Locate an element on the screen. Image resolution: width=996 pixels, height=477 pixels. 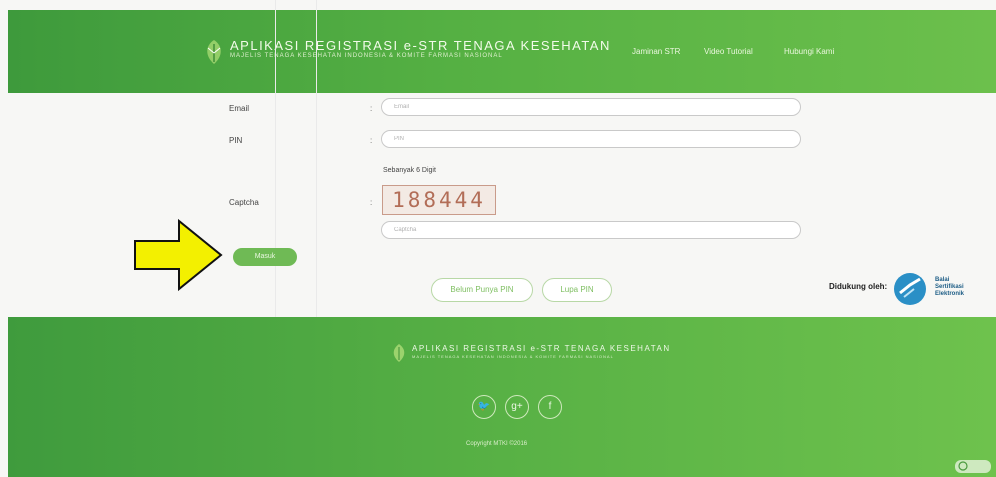
captcha-label: Captcha is located at coordinates (244, 202).